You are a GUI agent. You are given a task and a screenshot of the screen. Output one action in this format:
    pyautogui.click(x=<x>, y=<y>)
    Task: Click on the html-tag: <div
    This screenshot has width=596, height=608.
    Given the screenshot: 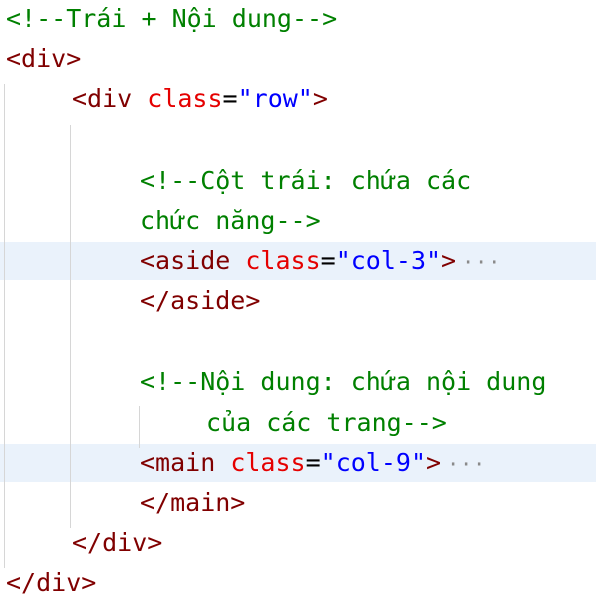 What is the action you would take?
    pyautogui.click(x=110, y=98)
    